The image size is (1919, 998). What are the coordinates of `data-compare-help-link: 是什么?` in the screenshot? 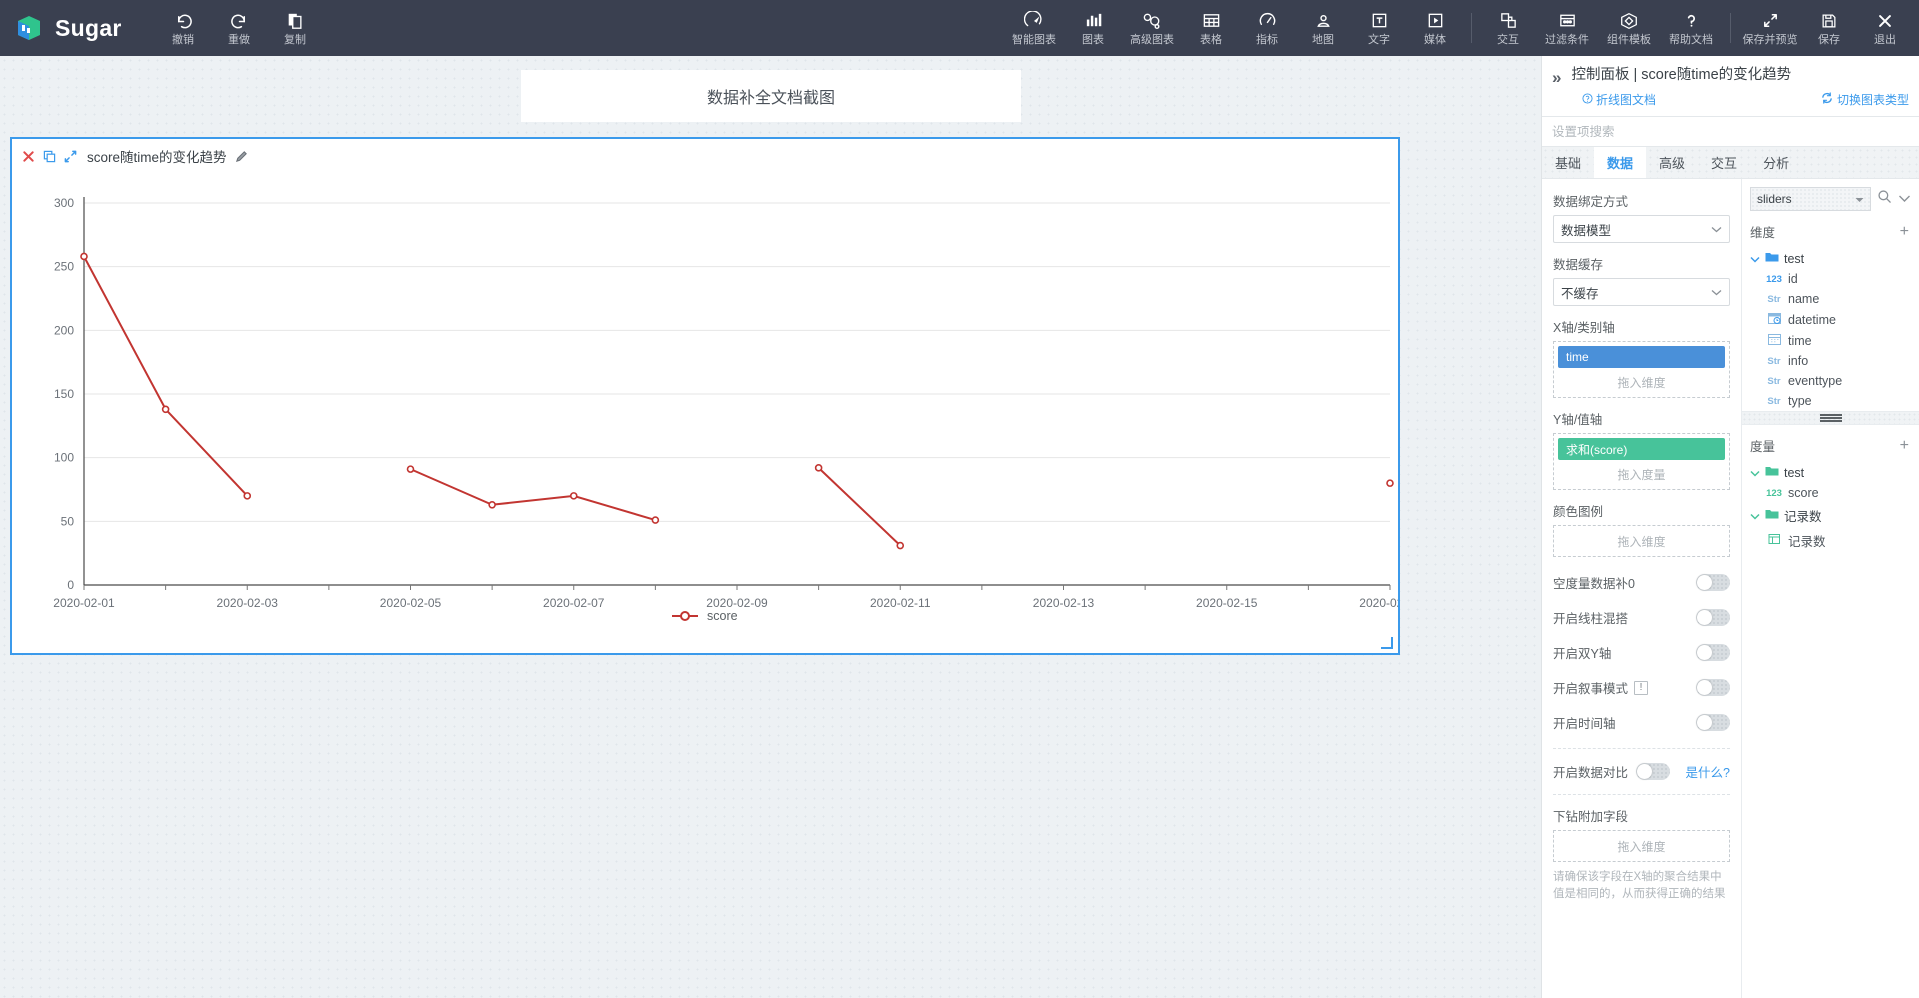 It's located at (1708, 771).